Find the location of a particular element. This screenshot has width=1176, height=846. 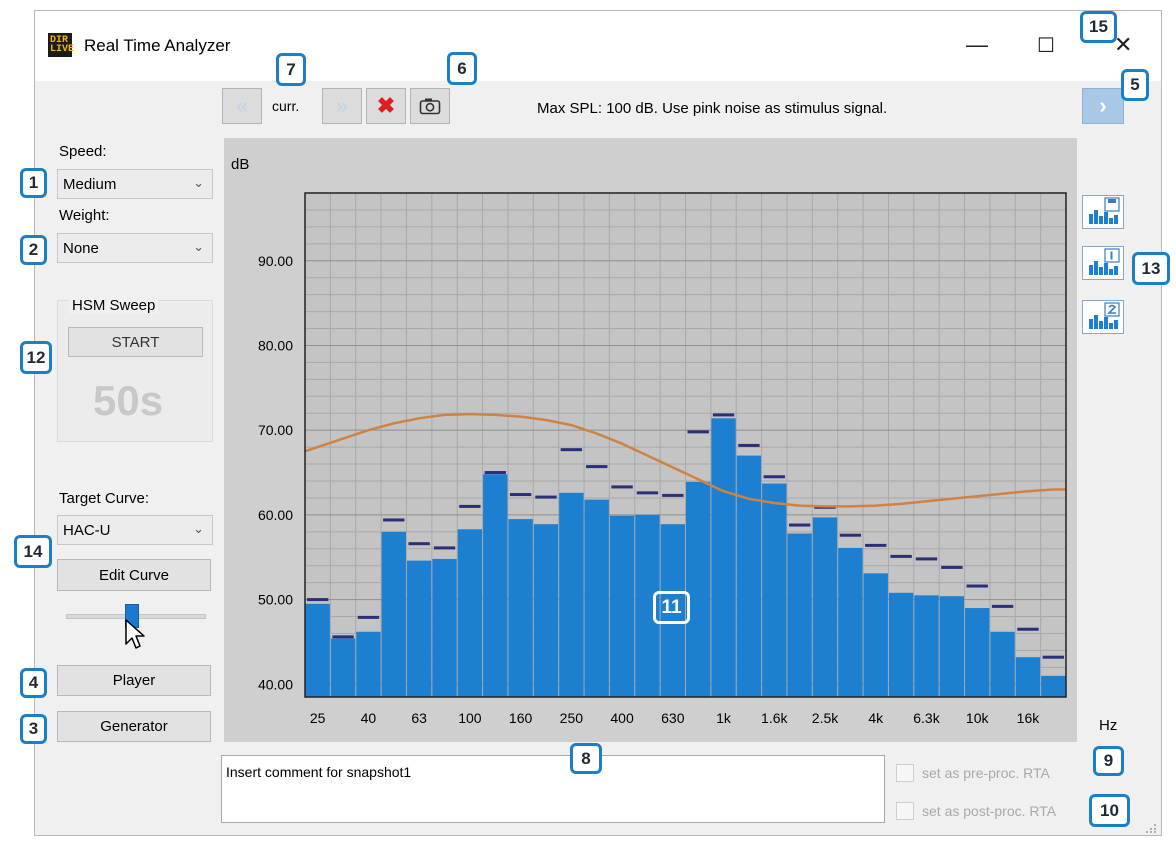

y-tick-label: 50.00 is located at coordinates (275, 600).